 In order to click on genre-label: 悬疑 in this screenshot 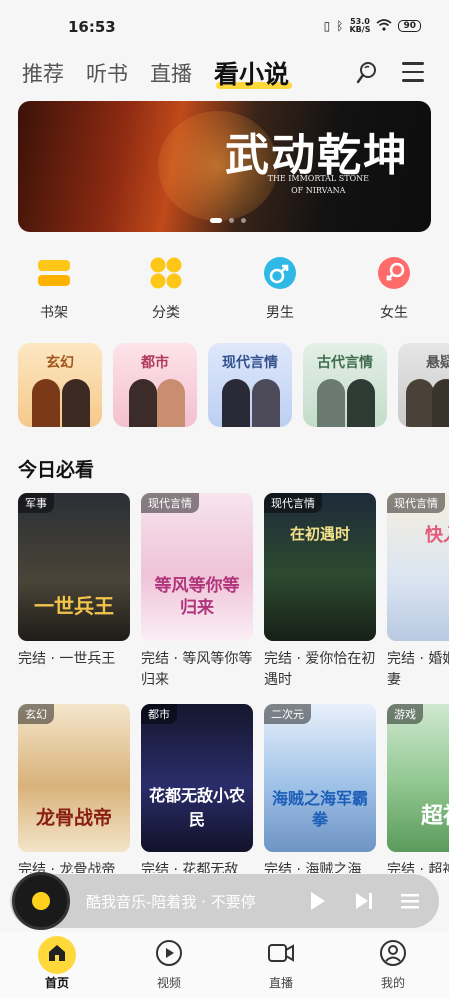, I will do `click(437, 363)`.